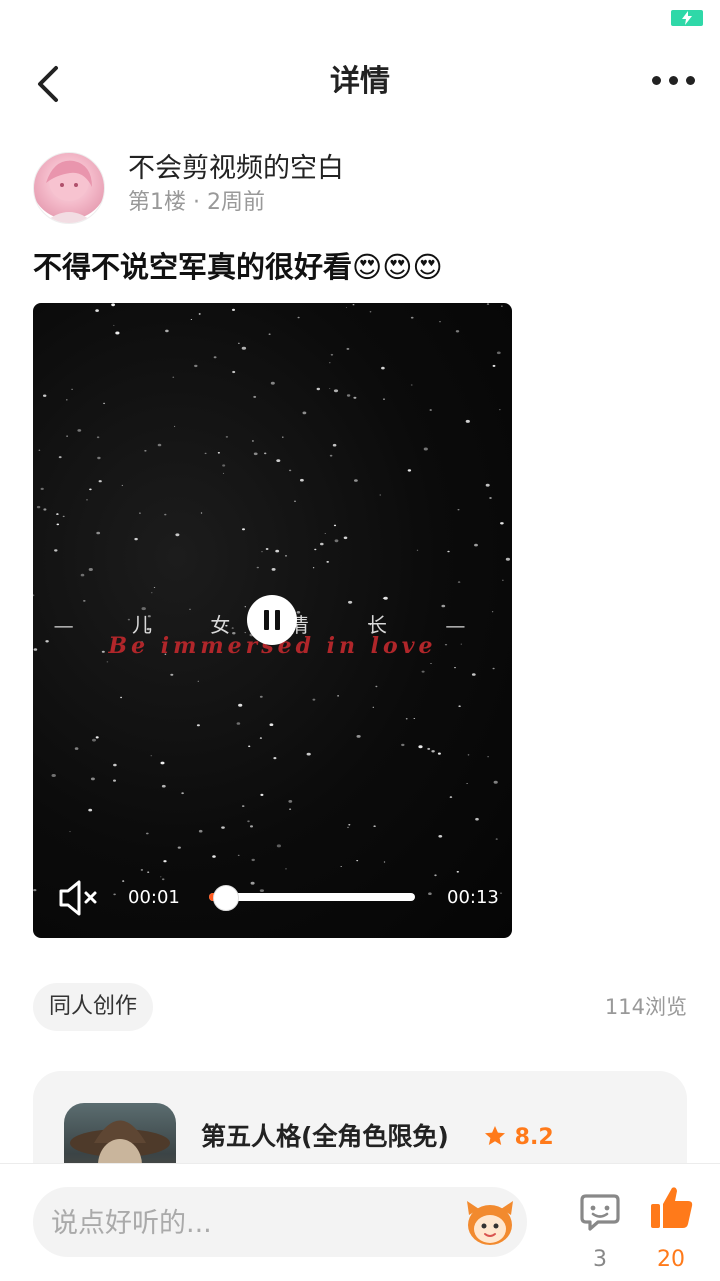 The height and width of the screenshot is (1281, 720). Describe the element at coordinates (93, 1007) in the screenshot. I see `category-tag: 同人创作` at that location.